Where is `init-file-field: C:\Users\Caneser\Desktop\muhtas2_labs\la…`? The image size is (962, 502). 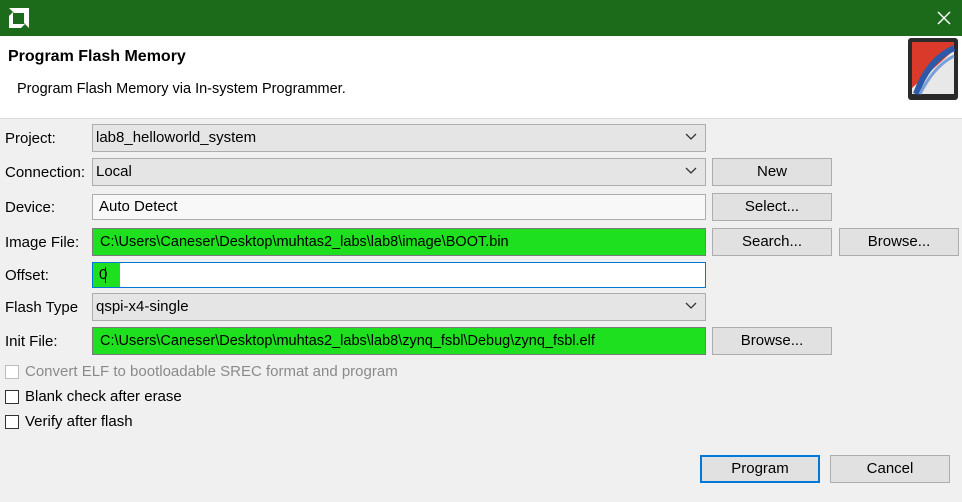 init-file-field: C:\Users\Caneser\Desktop\muhtas2_labs\la… is located at coordinates (399, 341).